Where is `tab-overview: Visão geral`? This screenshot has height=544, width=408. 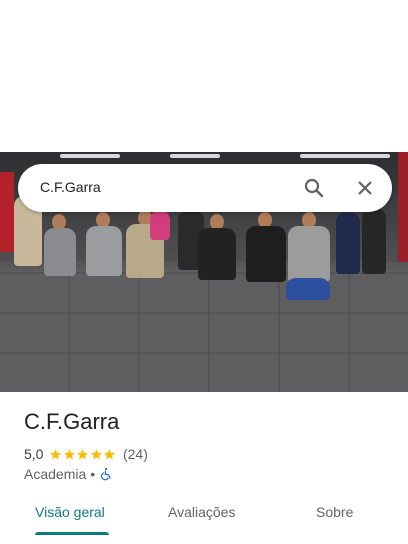
tab-overview: Visão geral is located at coordinates (70, 512).